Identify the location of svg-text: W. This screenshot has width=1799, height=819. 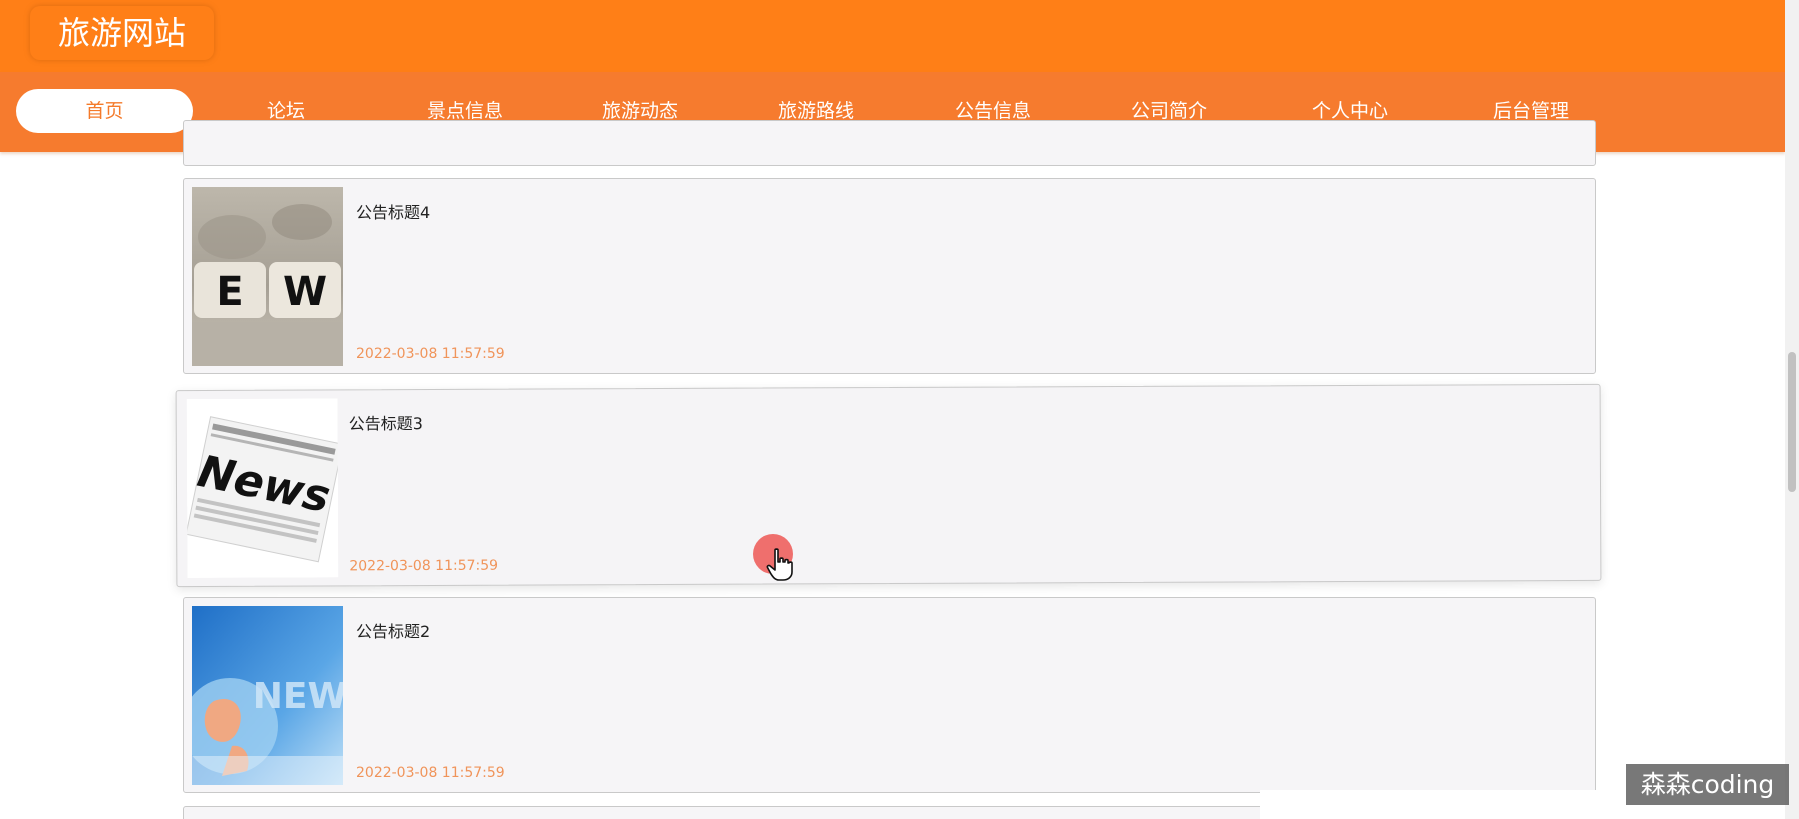
(305, 292).